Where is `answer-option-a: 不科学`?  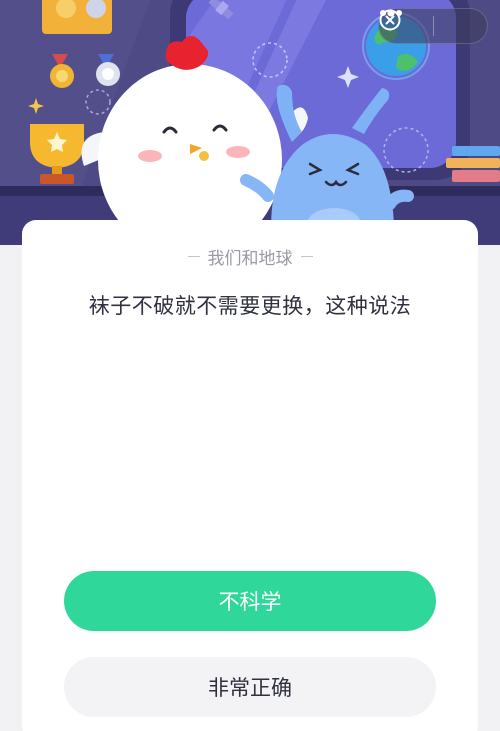
answer-option-a: 不科学 is located at coordinates (250, 601).